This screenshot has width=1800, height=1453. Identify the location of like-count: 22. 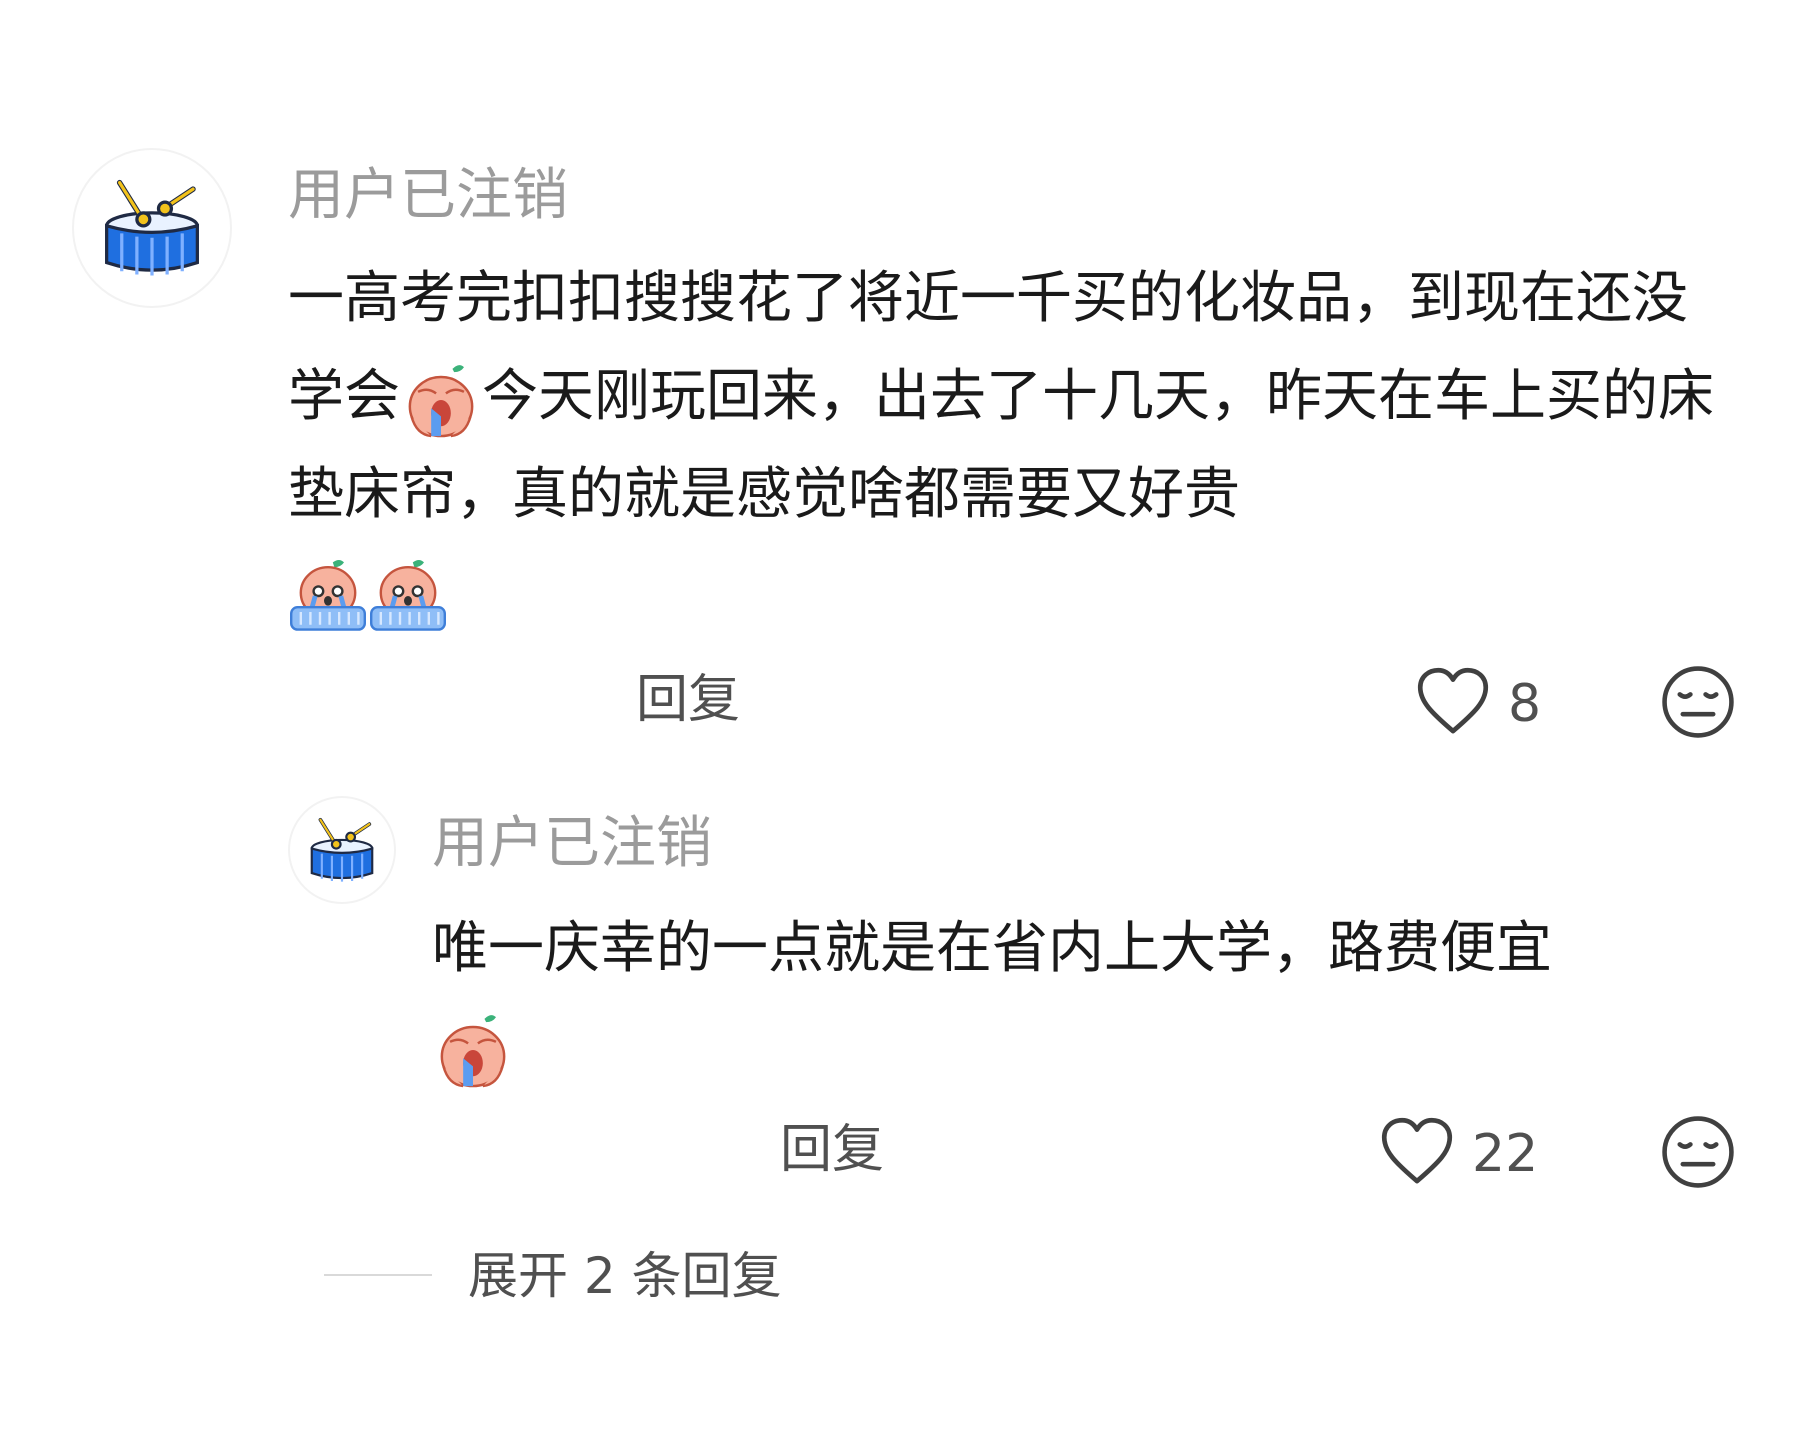
(1505, 1154).